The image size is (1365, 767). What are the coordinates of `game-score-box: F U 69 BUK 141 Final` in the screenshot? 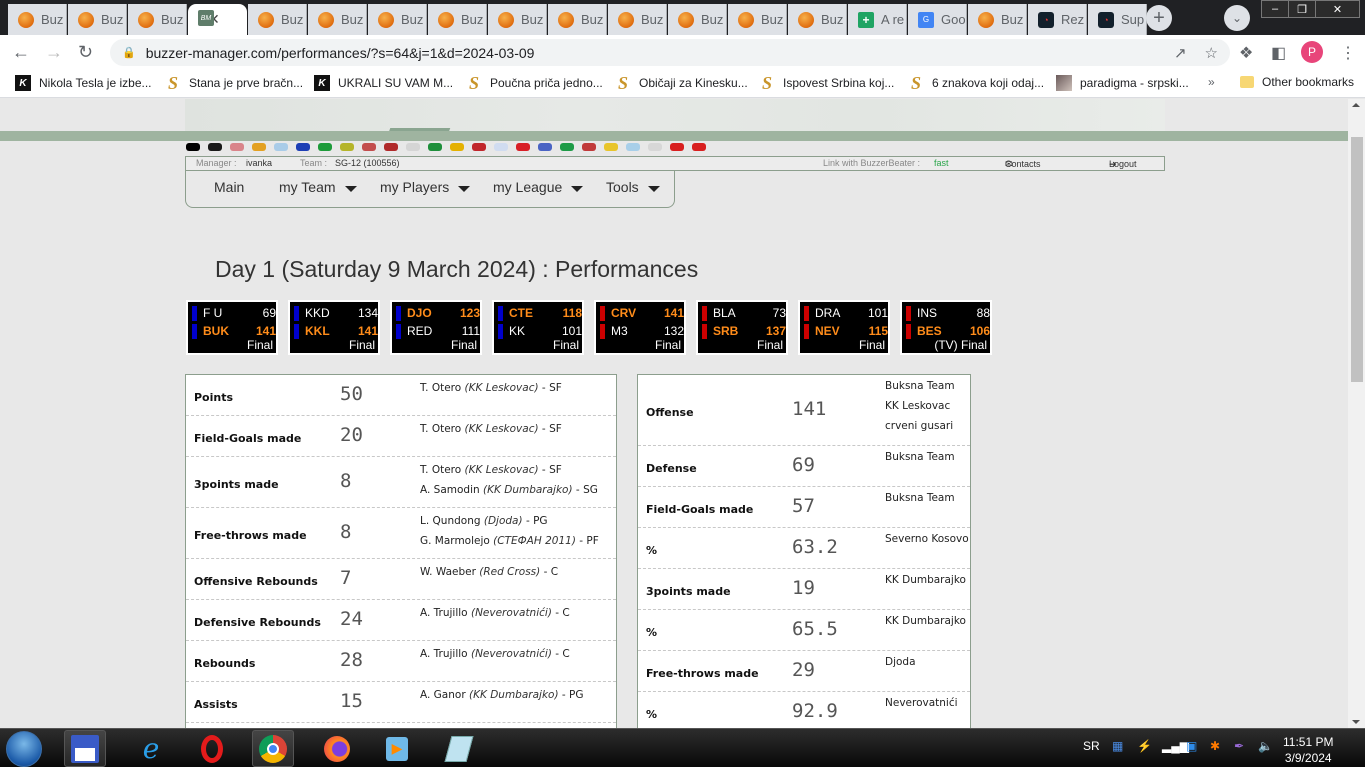 It's located at (232, 327).